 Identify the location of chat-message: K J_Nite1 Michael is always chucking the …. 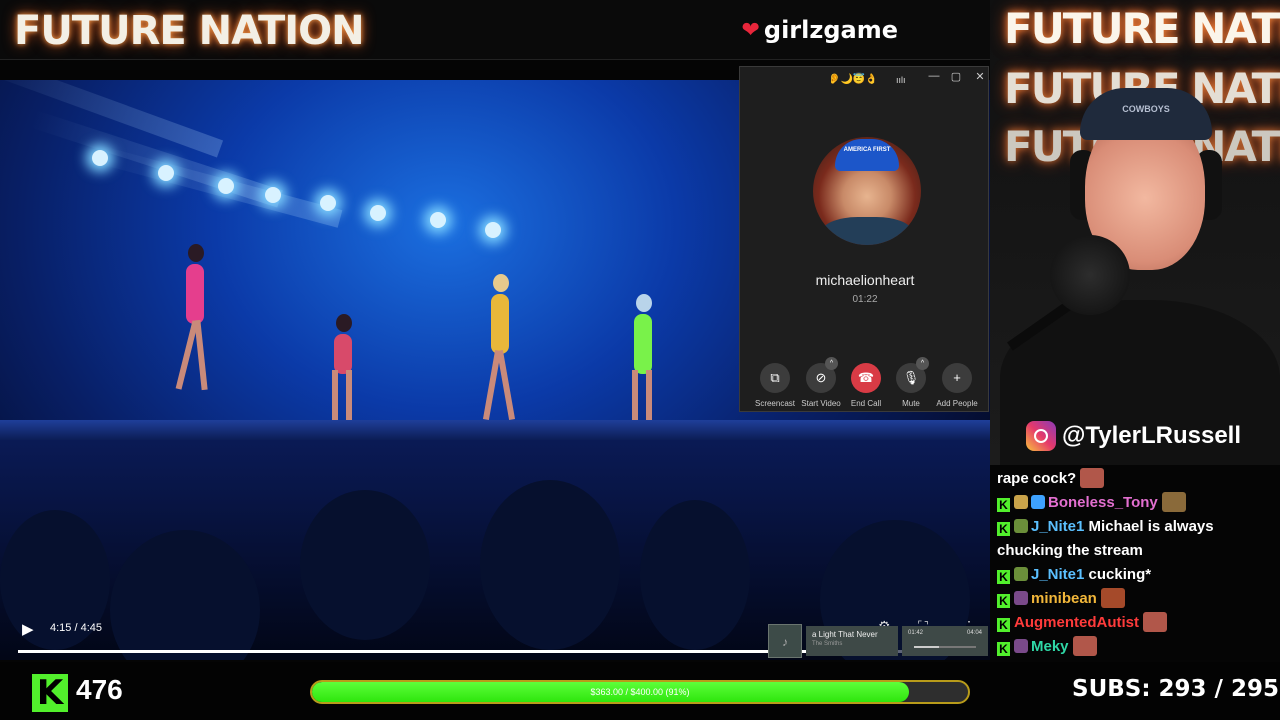
(1135, 539).